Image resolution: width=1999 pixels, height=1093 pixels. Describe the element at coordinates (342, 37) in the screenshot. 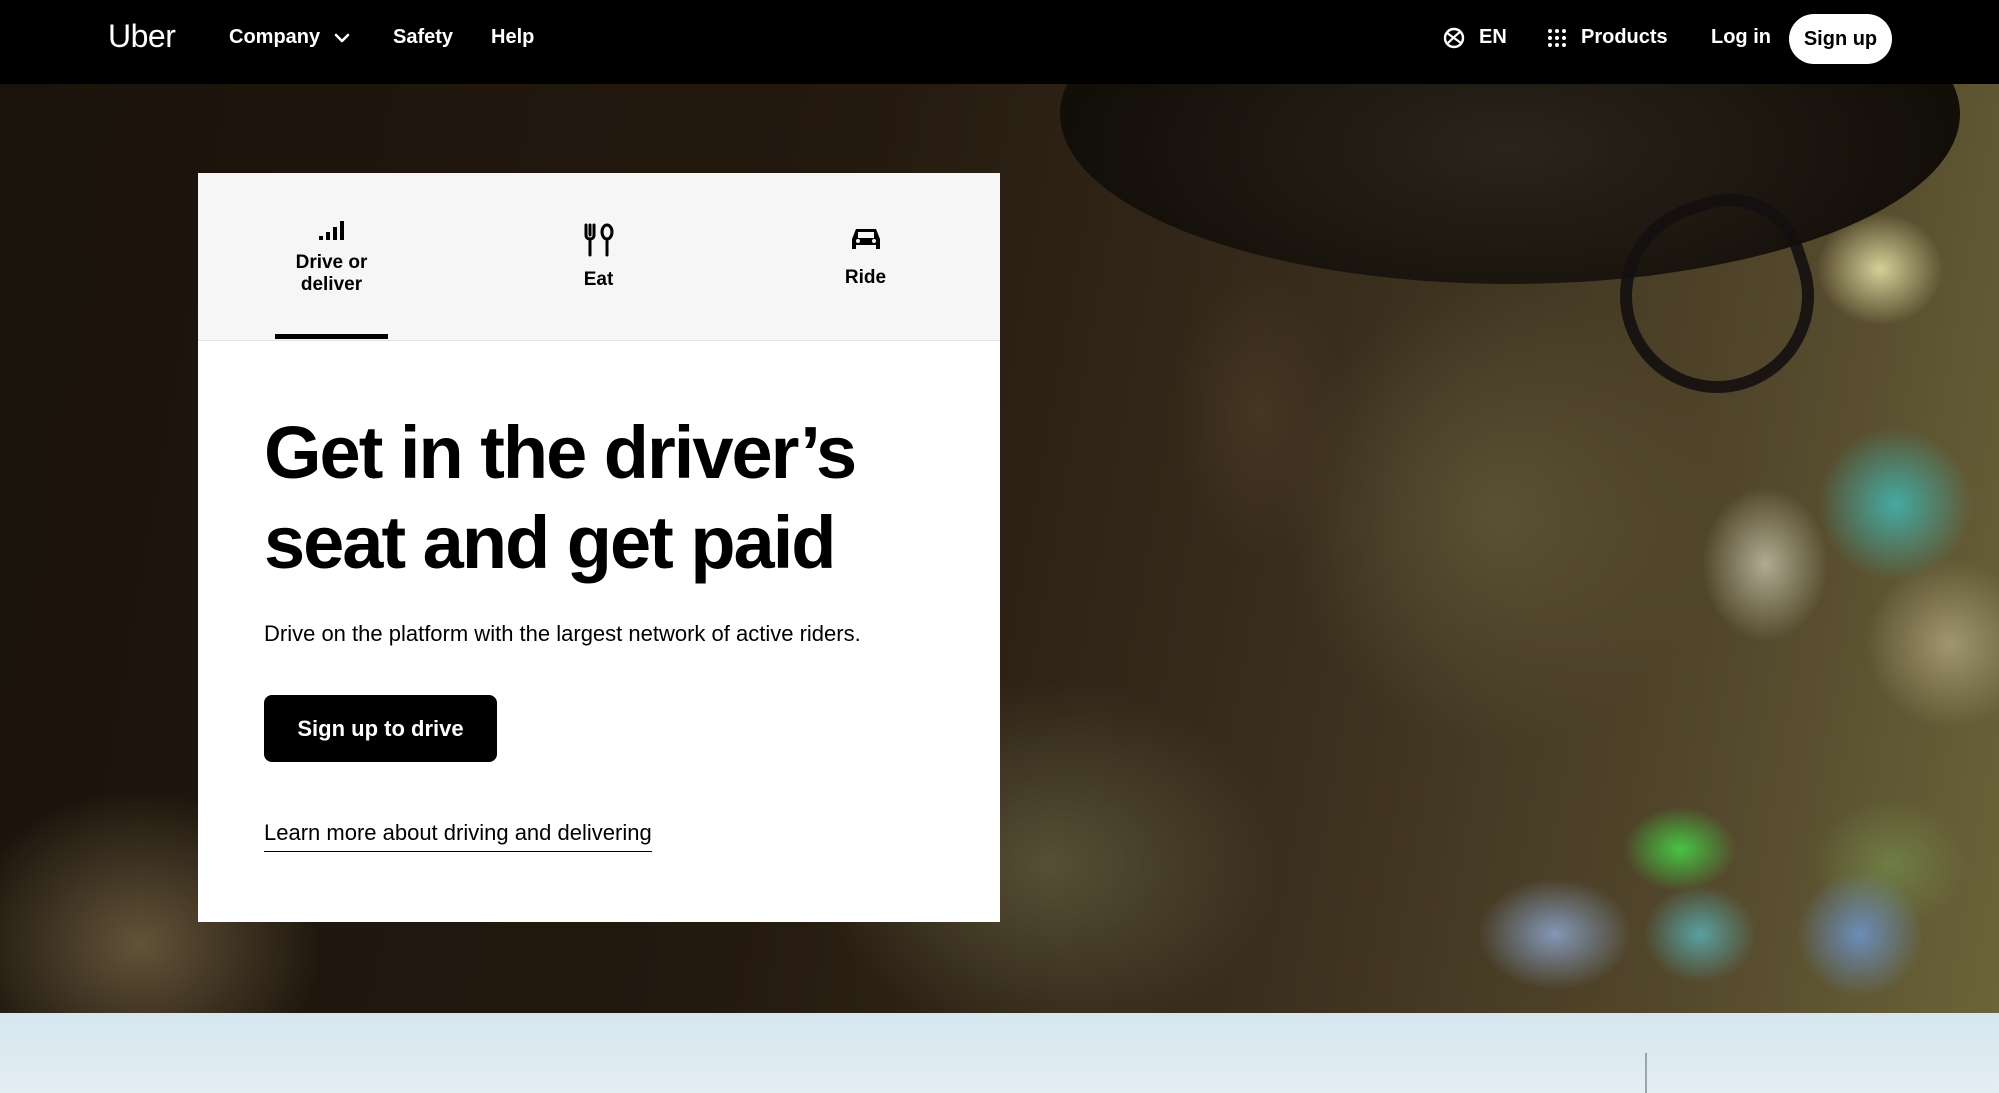

I see `chevron-down-icon` at that location.